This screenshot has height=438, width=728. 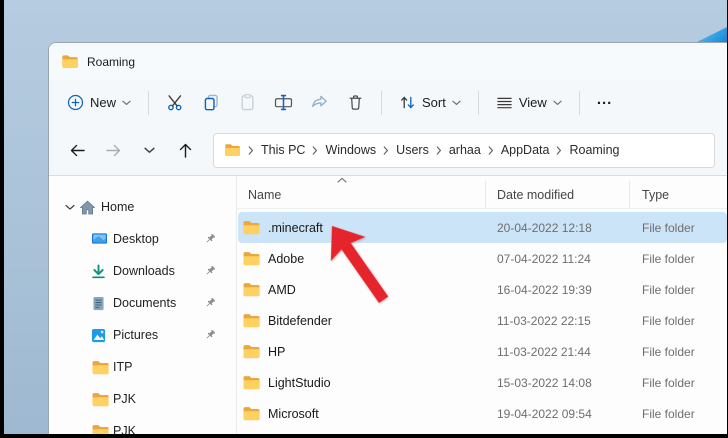 I want to click on rename-button, so click(x=283, y=102).